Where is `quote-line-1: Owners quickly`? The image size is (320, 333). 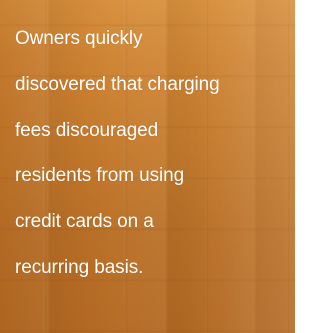 quote-line-1: Owners quickly is located at coordinates (79, 38).